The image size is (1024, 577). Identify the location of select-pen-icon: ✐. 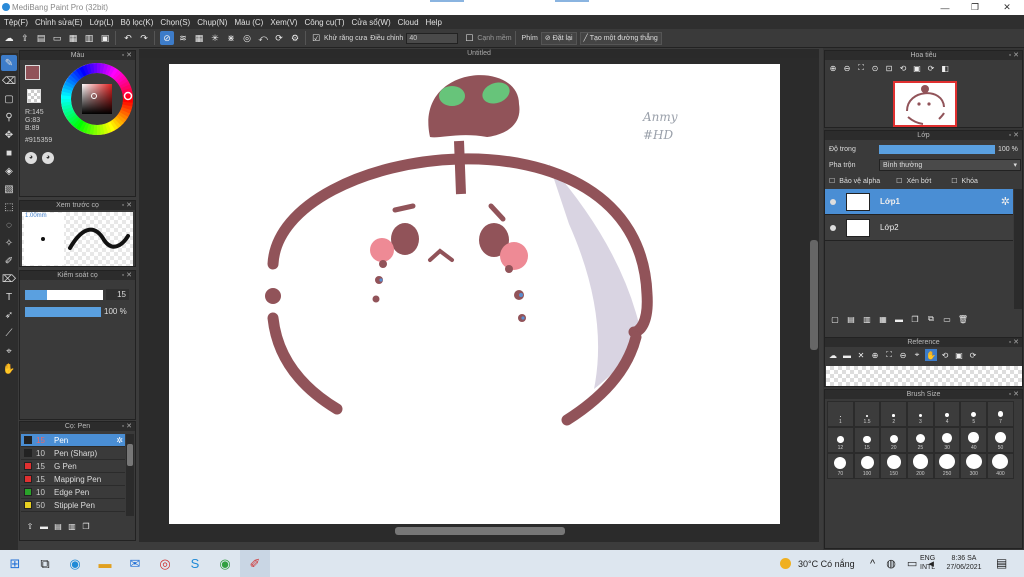
(9, 261).